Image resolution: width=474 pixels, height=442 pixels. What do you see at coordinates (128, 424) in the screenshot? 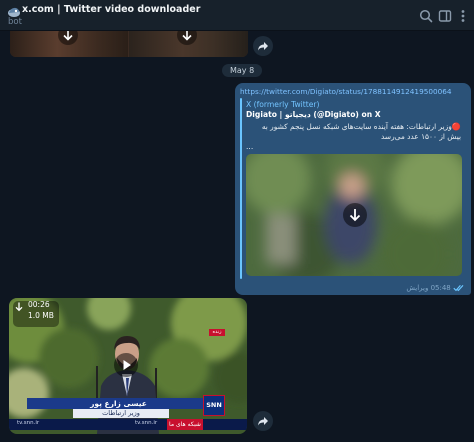
I see `news-ticker` at bounding box center [128, 424].